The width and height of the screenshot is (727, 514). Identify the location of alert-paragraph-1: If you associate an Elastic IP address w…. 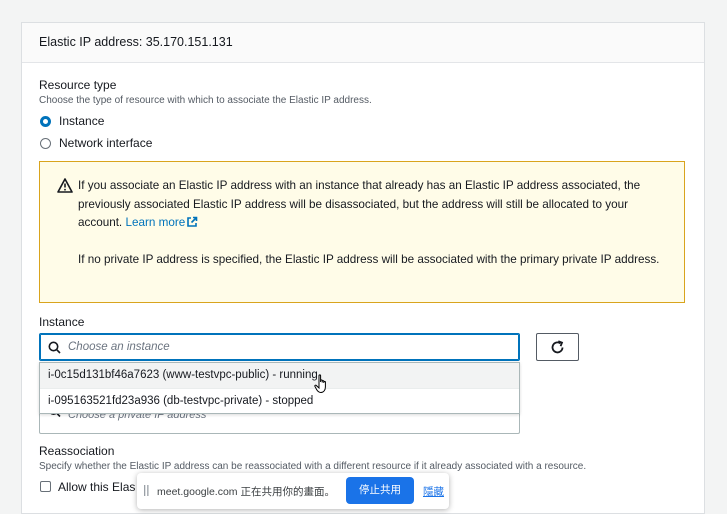
(376, 205).